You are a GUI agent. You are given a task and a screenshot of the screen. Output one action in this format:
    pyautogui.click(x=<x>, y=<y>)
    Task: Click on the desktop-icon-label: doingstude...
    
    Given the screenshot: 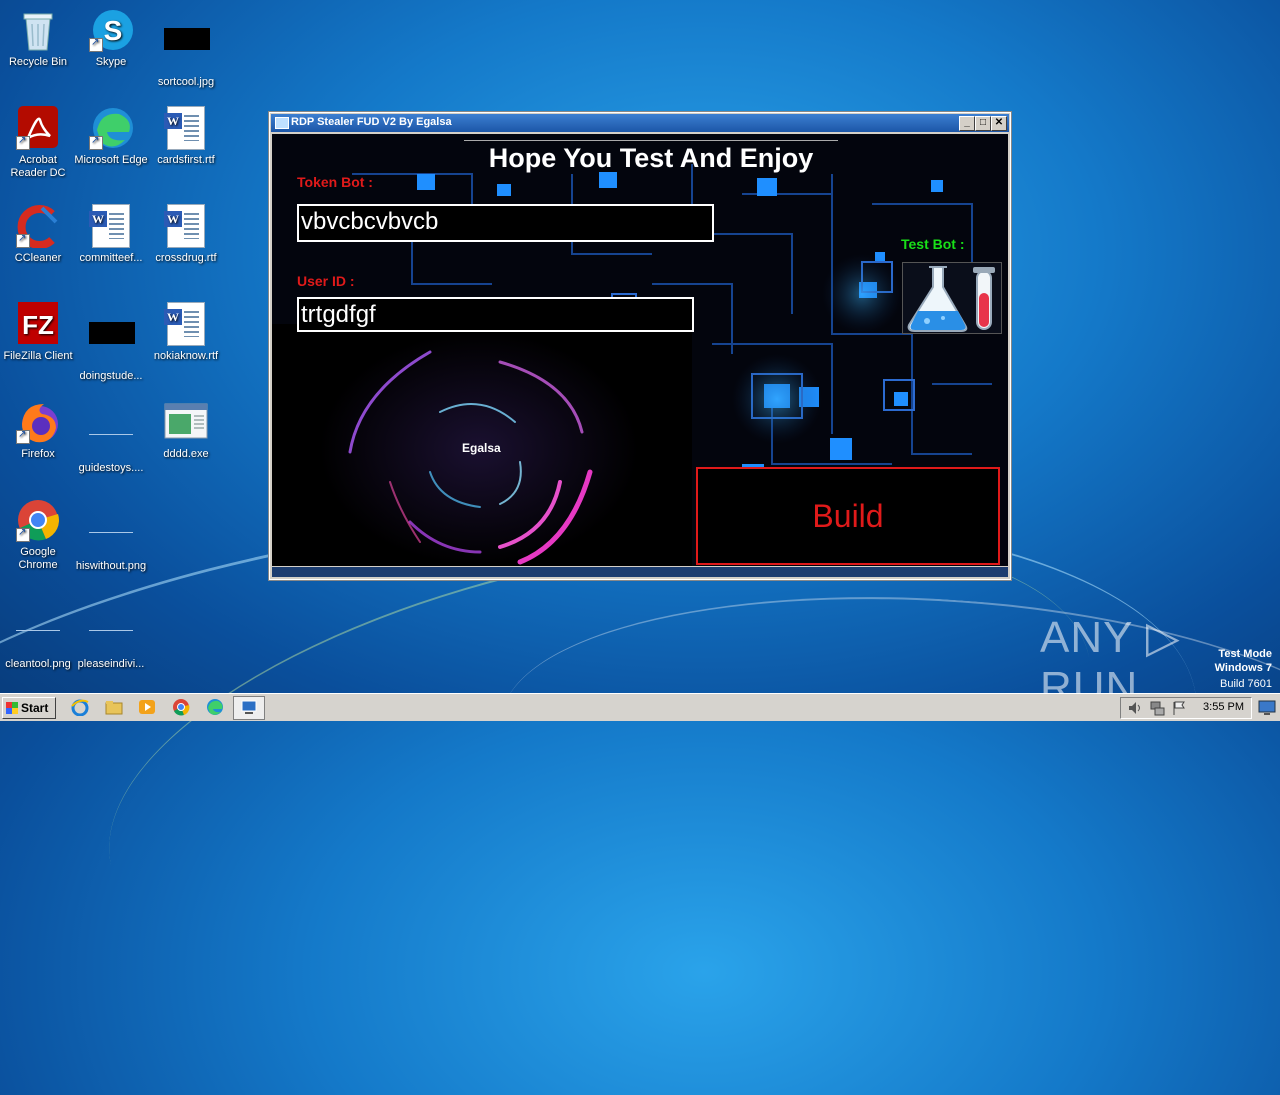 What is the action you would take?
    pyautogui.click(x=111, y=376)
    